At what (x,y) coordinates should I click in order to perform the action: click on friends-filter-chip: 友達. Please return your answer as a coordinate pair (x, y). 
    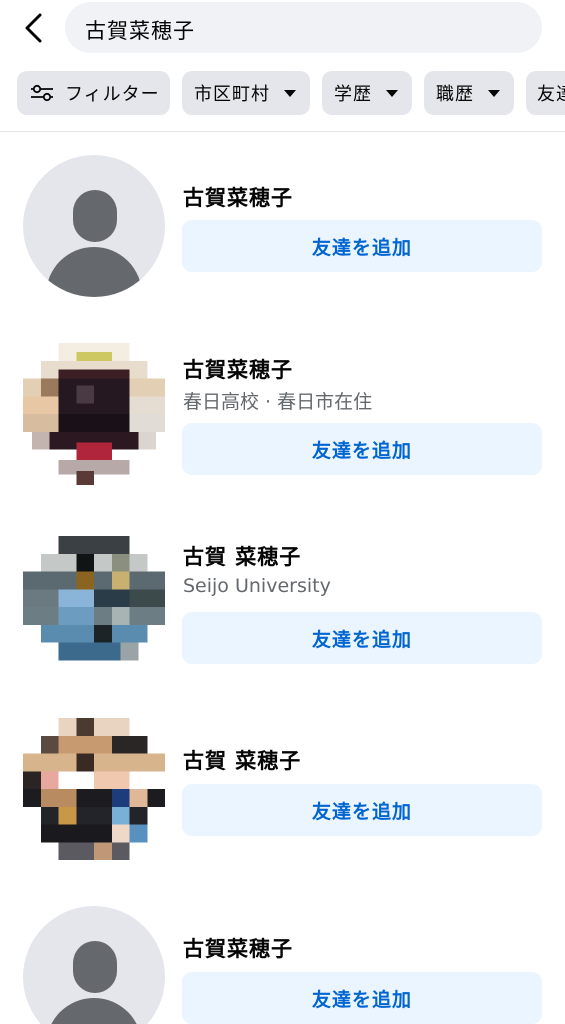
    Looking at the image, I should click on (545, 93).